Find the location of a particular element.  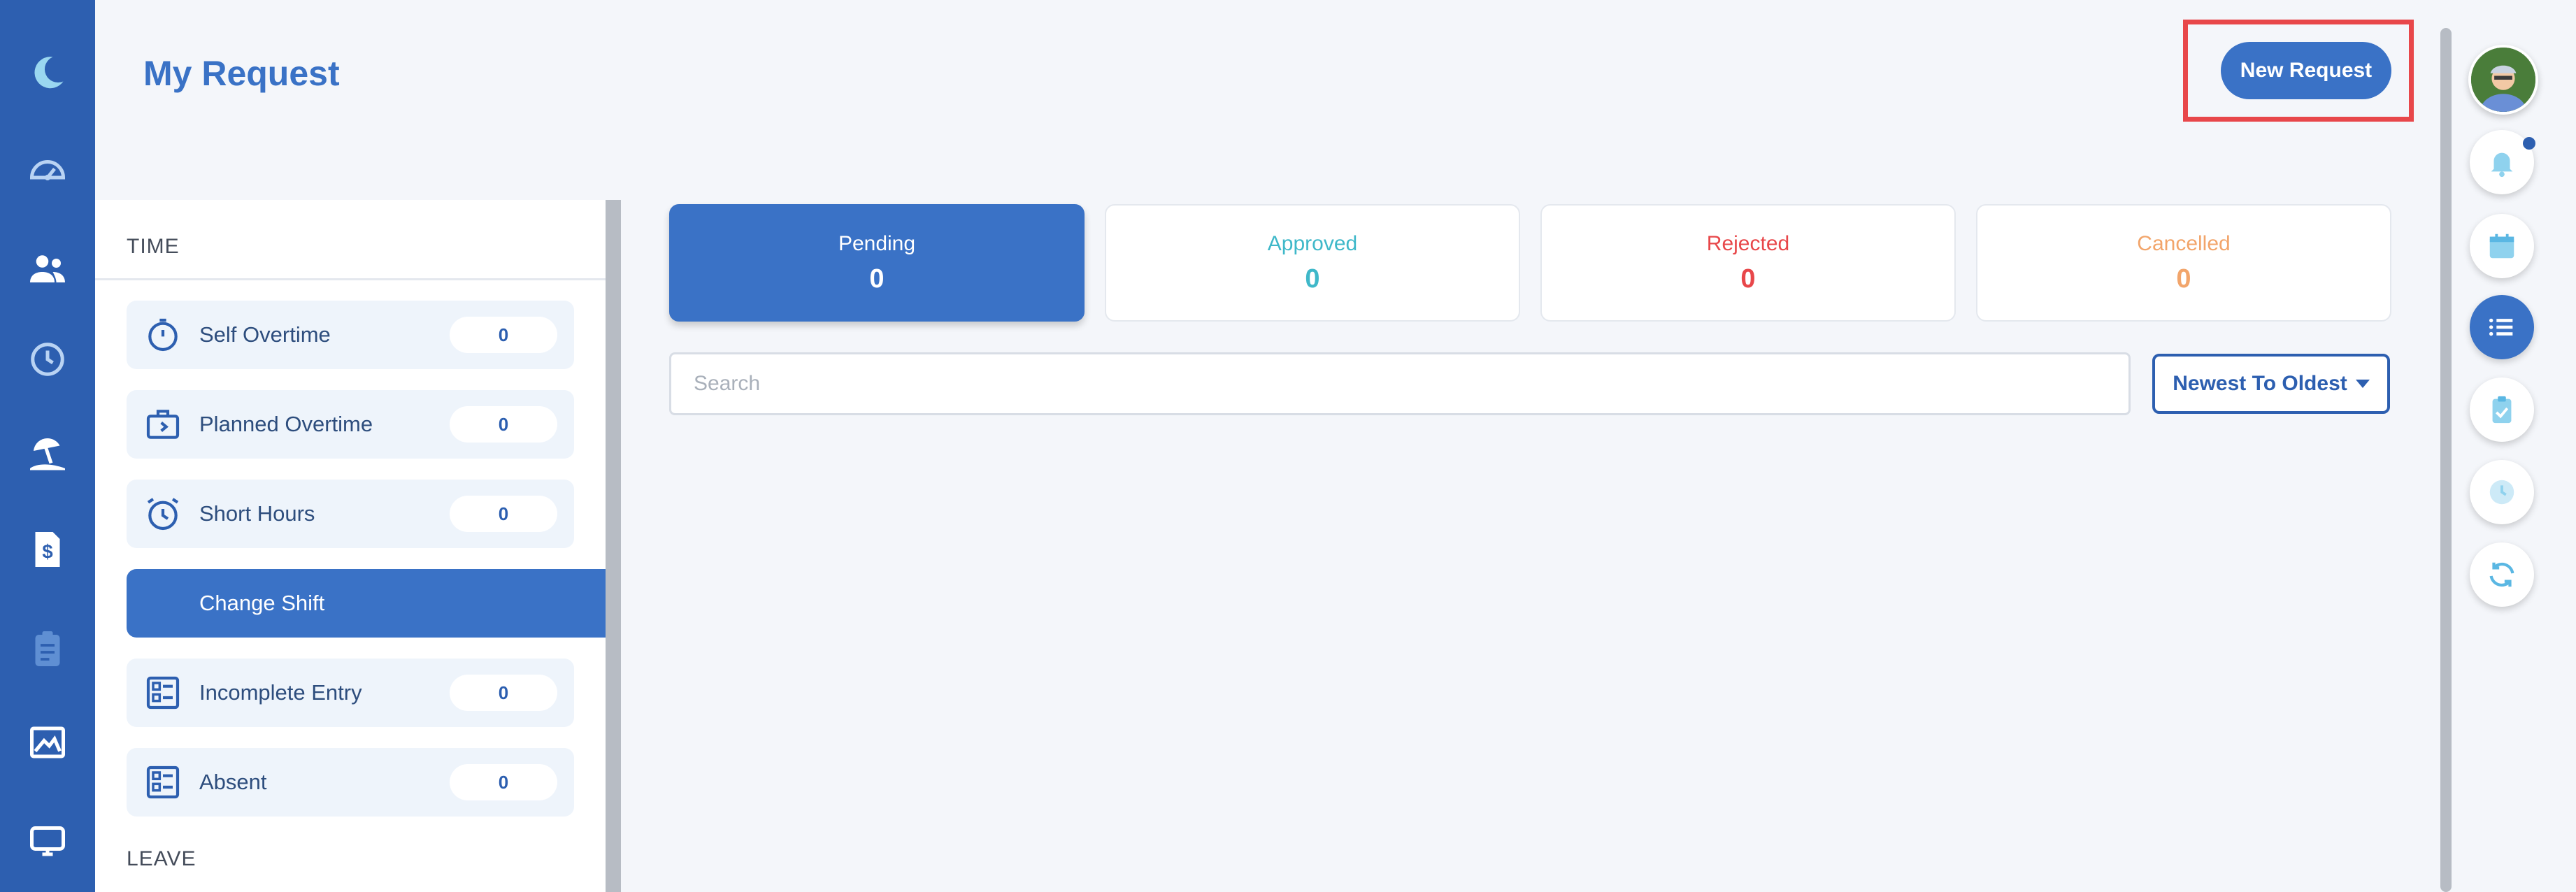

alarm-clock-icon is located at coordinates (163, 514).